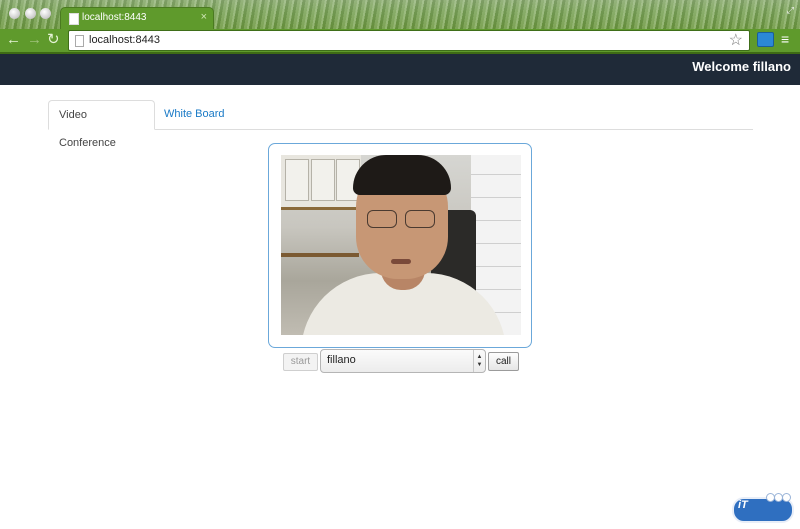 This screenshot has height=529, width=800. What do you see at coordinates (400, 14) in the screenshot?
I see `browser-titlebar: localhost:8443 × ⤢` at bounding box center [400, 14].